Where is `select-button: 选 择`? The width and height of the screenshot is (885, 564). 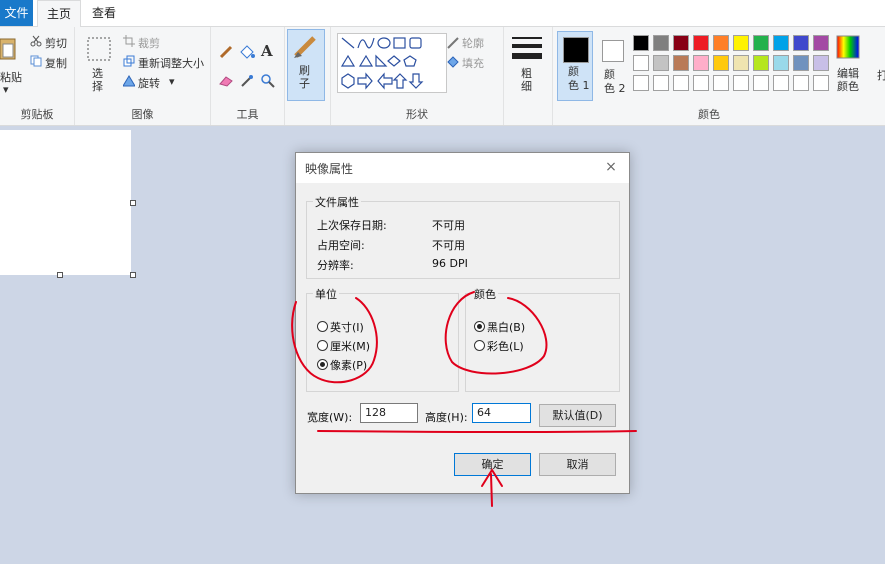
select-button: 选 择 is located at coordinates (97, 80).